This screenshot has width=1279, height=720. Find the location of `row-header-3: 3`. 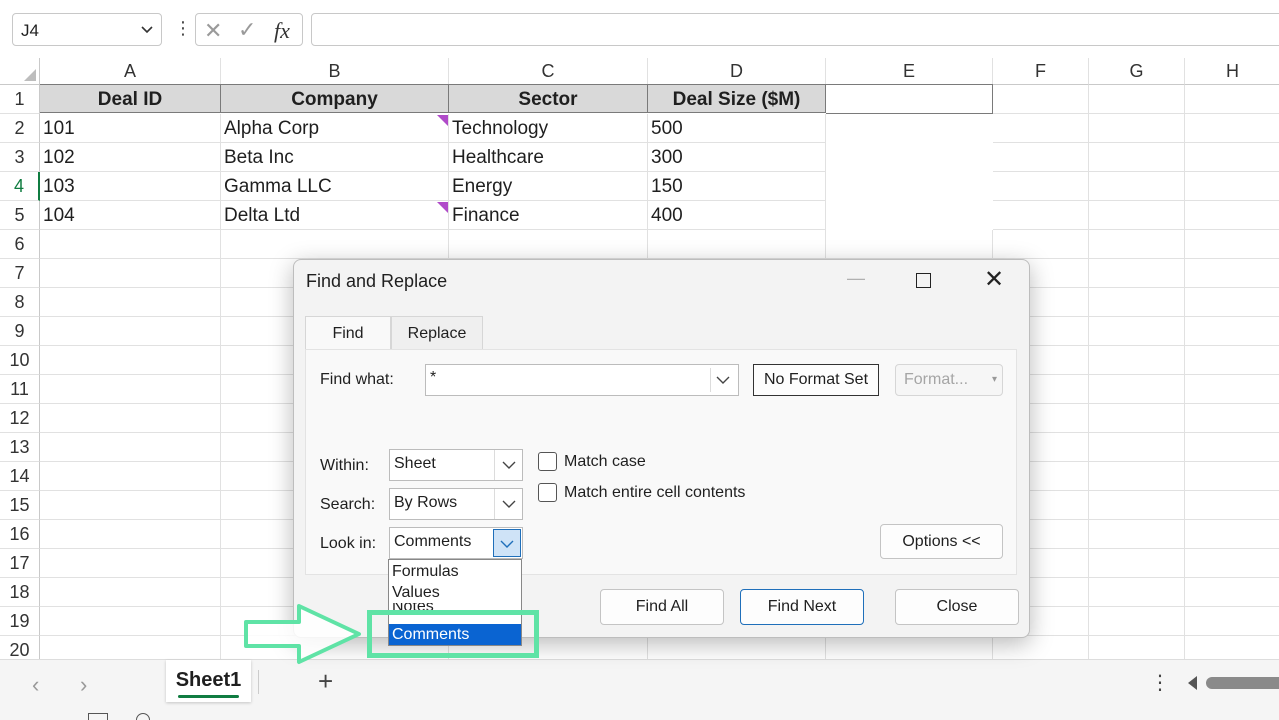

row-header-3: 3 is located at coordinates (20, 157).